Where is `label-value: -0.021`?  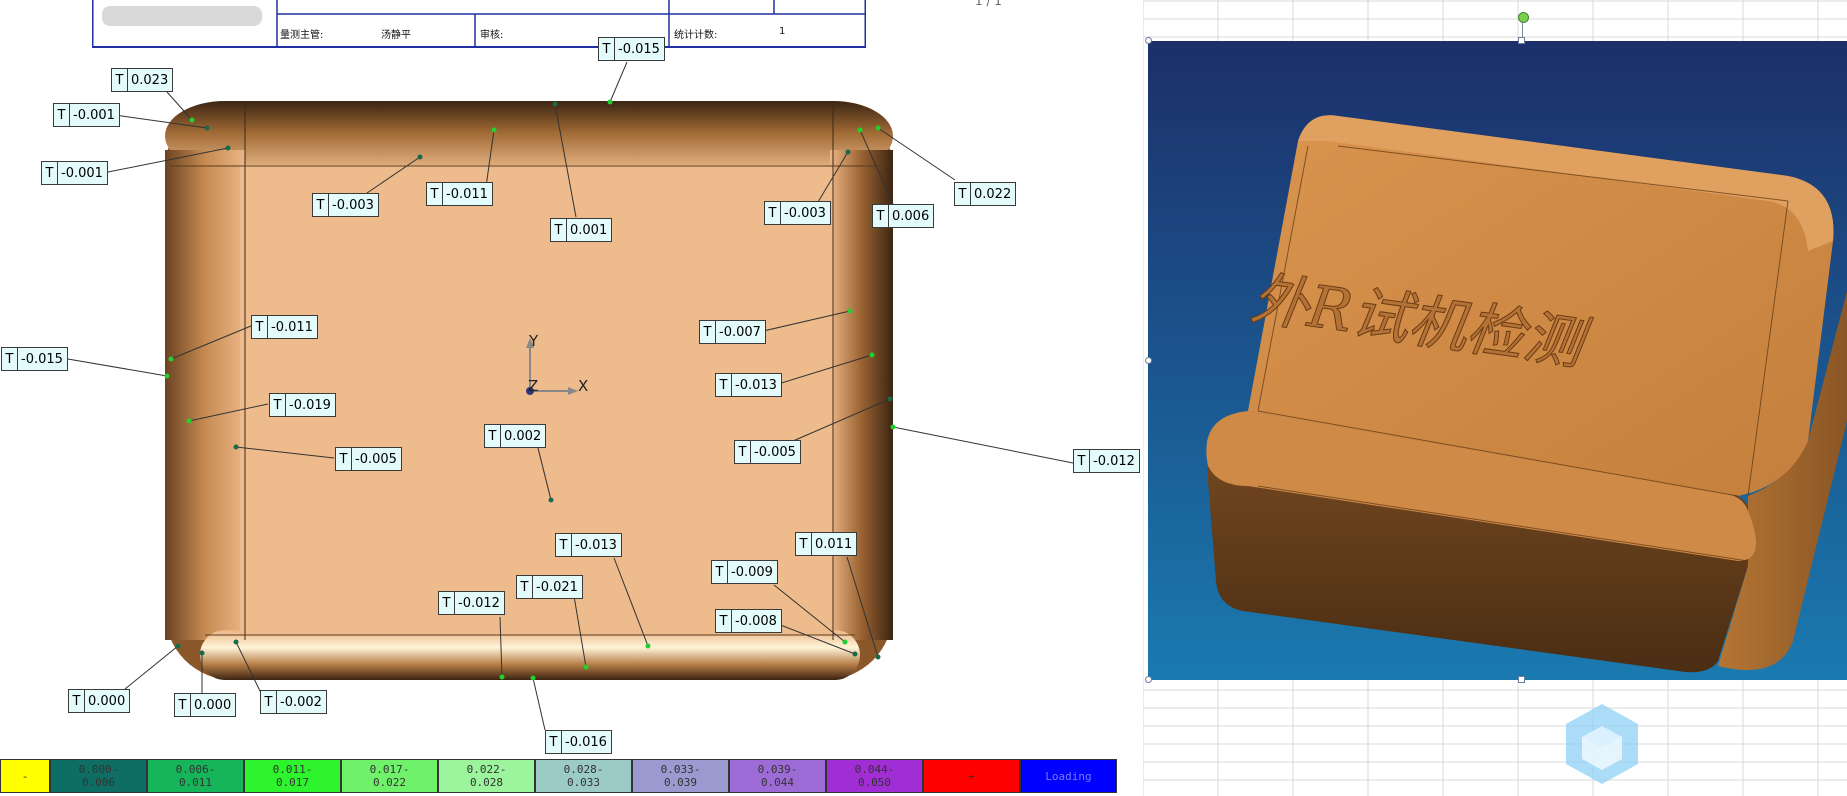 label-value: -0.021 is located at coordinates (557, 587).